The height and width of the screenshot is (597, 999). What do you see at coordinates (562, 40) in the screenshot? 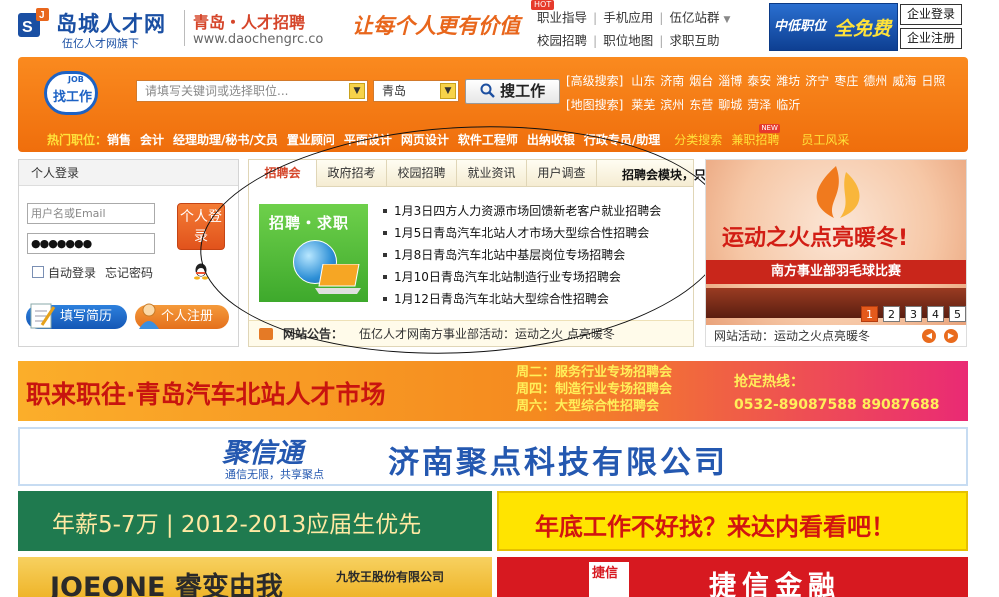
I see `nav-campus: 校园招聘` at bounding box center [562, 40].